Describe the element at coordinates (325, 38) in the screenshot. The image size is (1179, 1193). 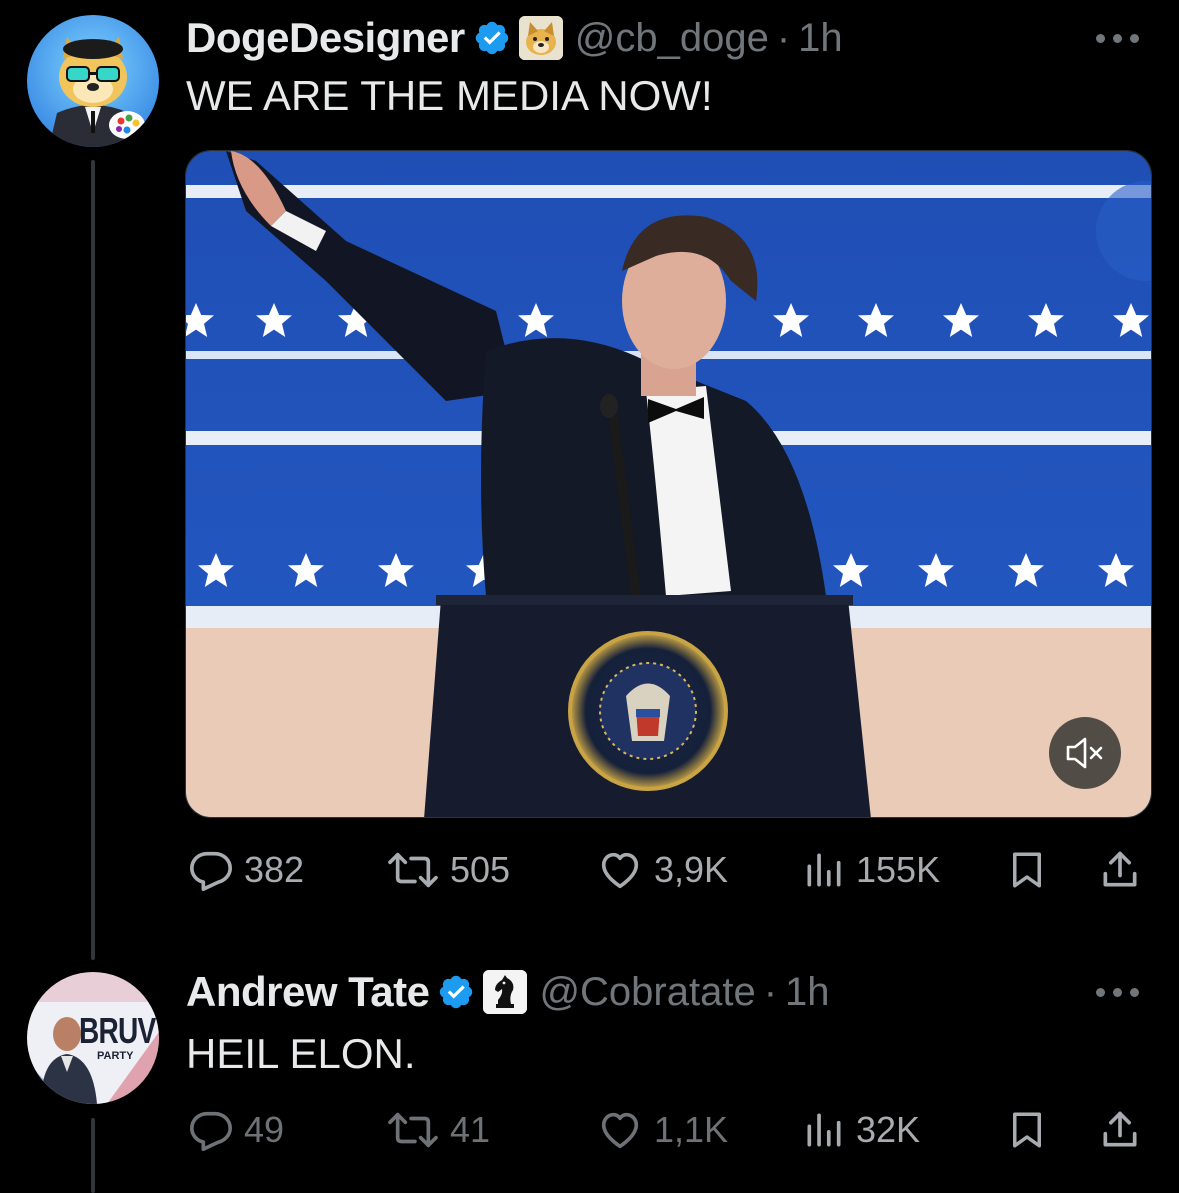
I see `author-name: DogeDesigner` at that location.